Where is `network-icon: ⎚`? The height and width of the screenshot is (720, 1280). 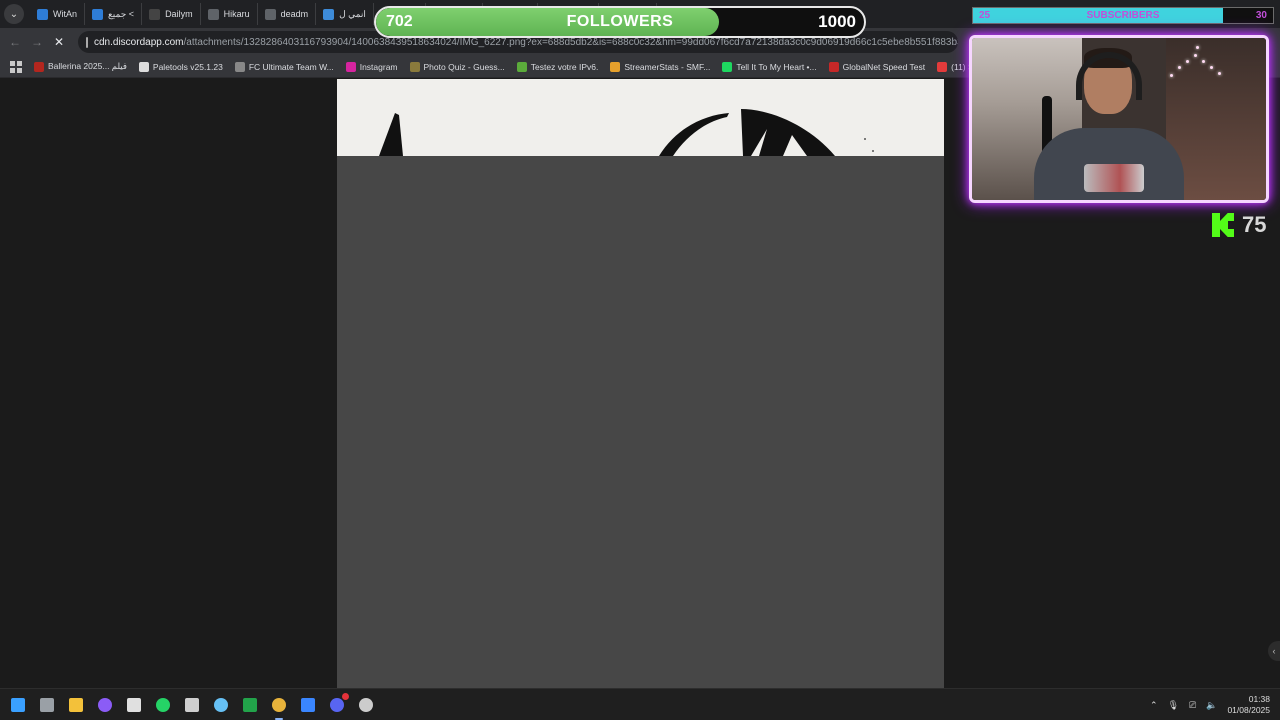
network-icon: ⎚ is located at coordinates (1192, 705).